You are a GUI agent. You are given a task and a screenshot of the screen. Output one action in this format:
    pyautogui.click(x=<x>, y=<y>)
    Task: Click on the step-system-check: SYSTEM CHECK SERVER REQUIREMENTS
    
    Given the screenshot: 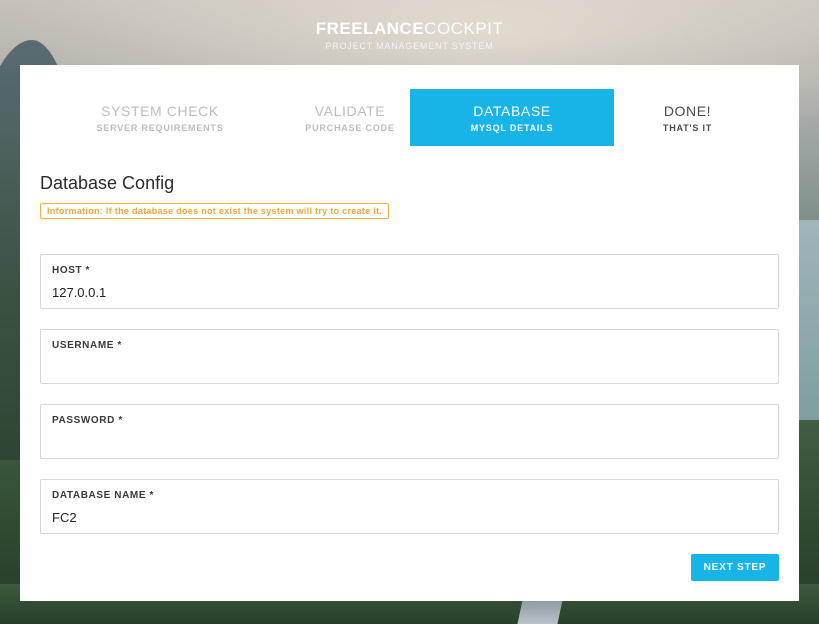 What is the action you would take?
    pyautogui.click(x=160, y=117)
    